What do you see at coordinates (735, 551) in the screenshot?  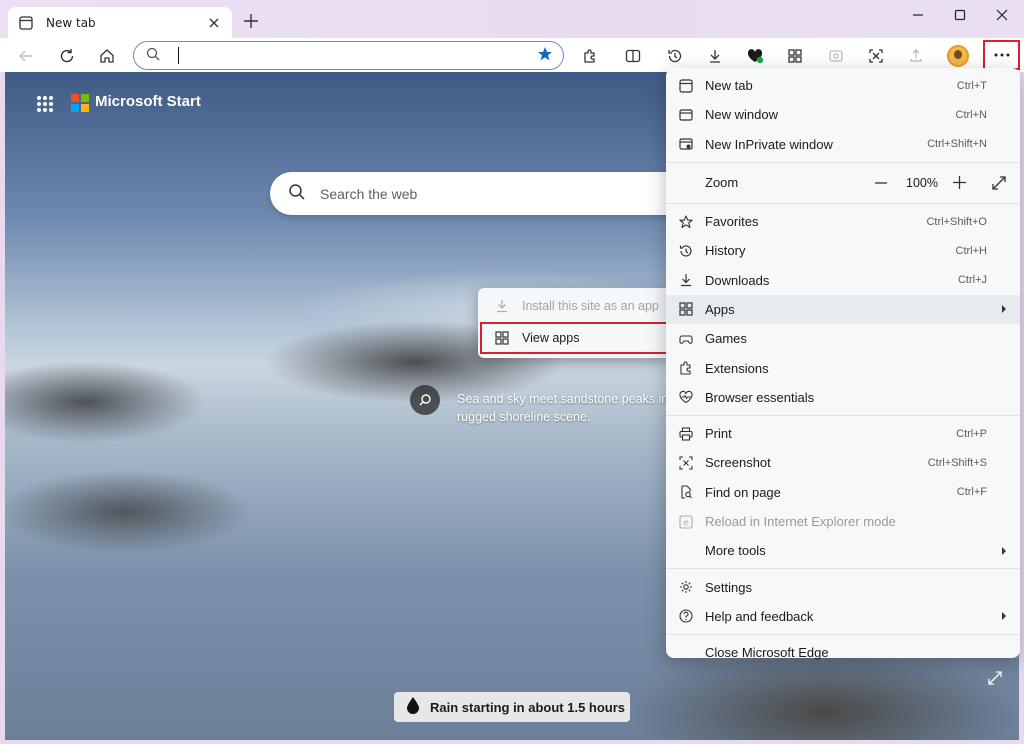 I see `menu-label: More tools` at bounding box center [735, 551].